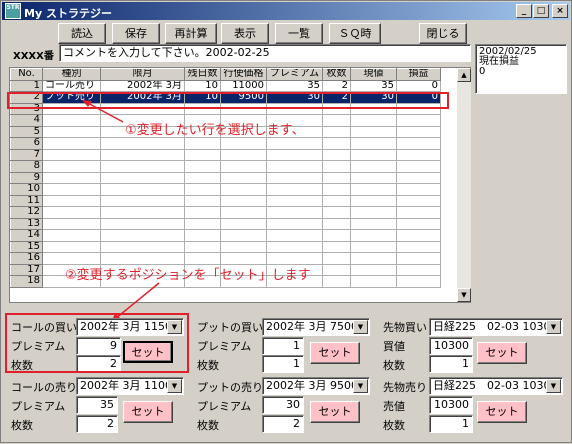  I want to click on put-buy-qty-label: 枚数, so click(208, 365).